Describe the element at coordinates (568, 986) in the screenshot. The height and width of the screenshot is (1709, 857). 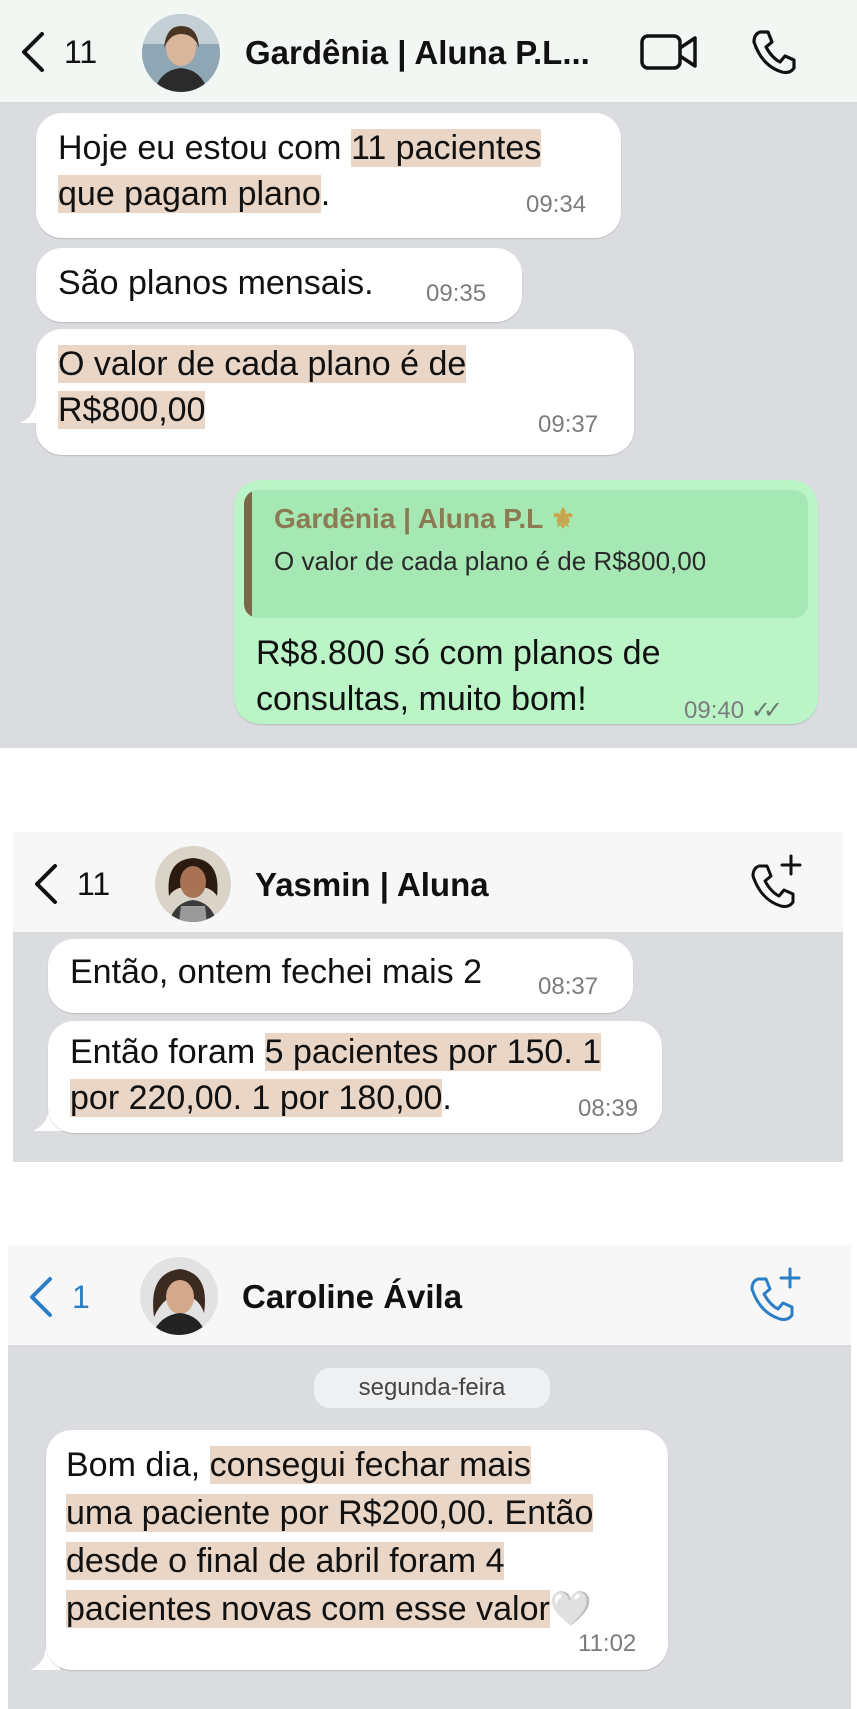
I see `message-time: 08:37` at that location.